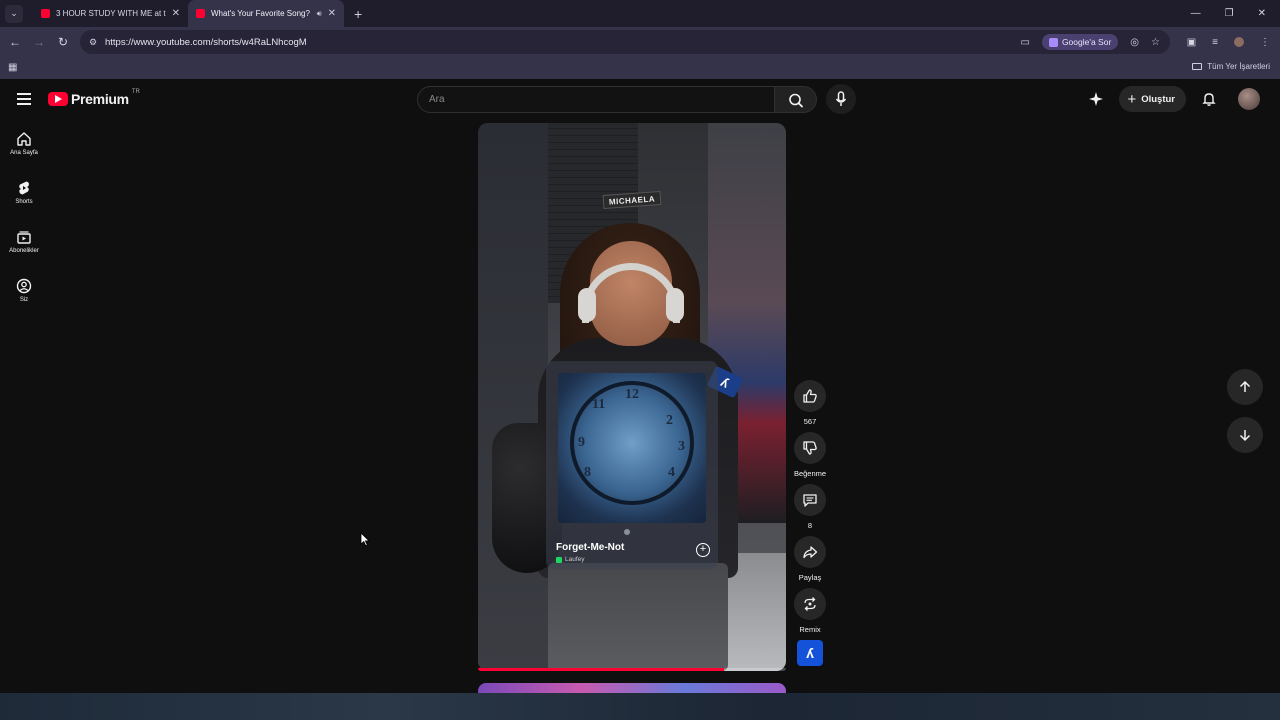 Image resolution: width=1280 pixels, height=720 pixels. Describe the element at coordinates (1024, 42) in the screenshot. I see `cast-icon: ▭` at that location.